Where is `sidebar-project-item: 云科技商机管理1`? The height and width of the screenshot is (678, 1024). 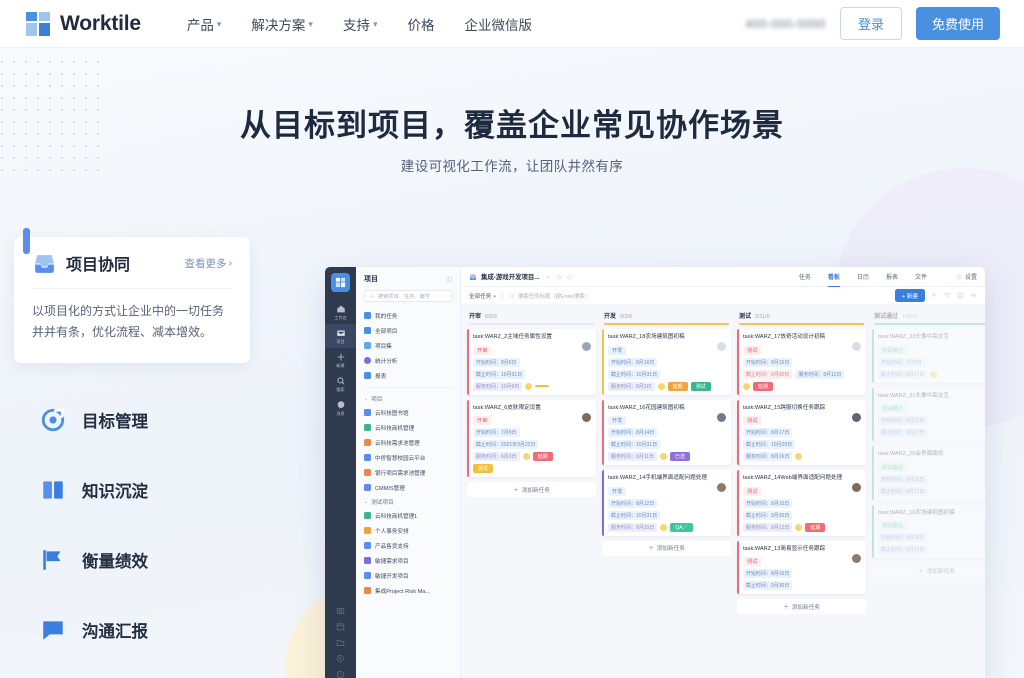 sidebar-project-item: 云科技商机管理1 is located at coordinates (408, 515).